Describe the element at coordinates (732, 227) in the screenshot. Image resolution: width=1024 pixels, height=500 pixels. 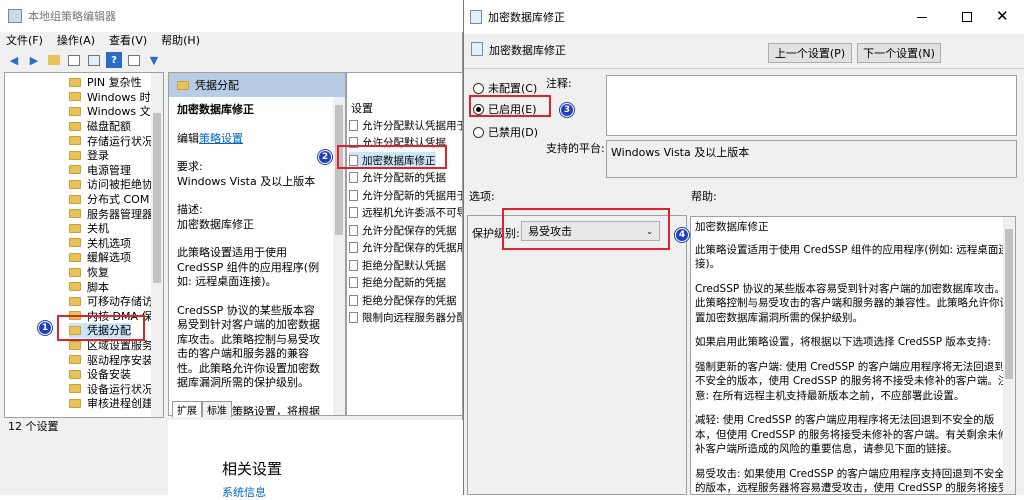
I see `help-title: 加密数据库修正` at that location.